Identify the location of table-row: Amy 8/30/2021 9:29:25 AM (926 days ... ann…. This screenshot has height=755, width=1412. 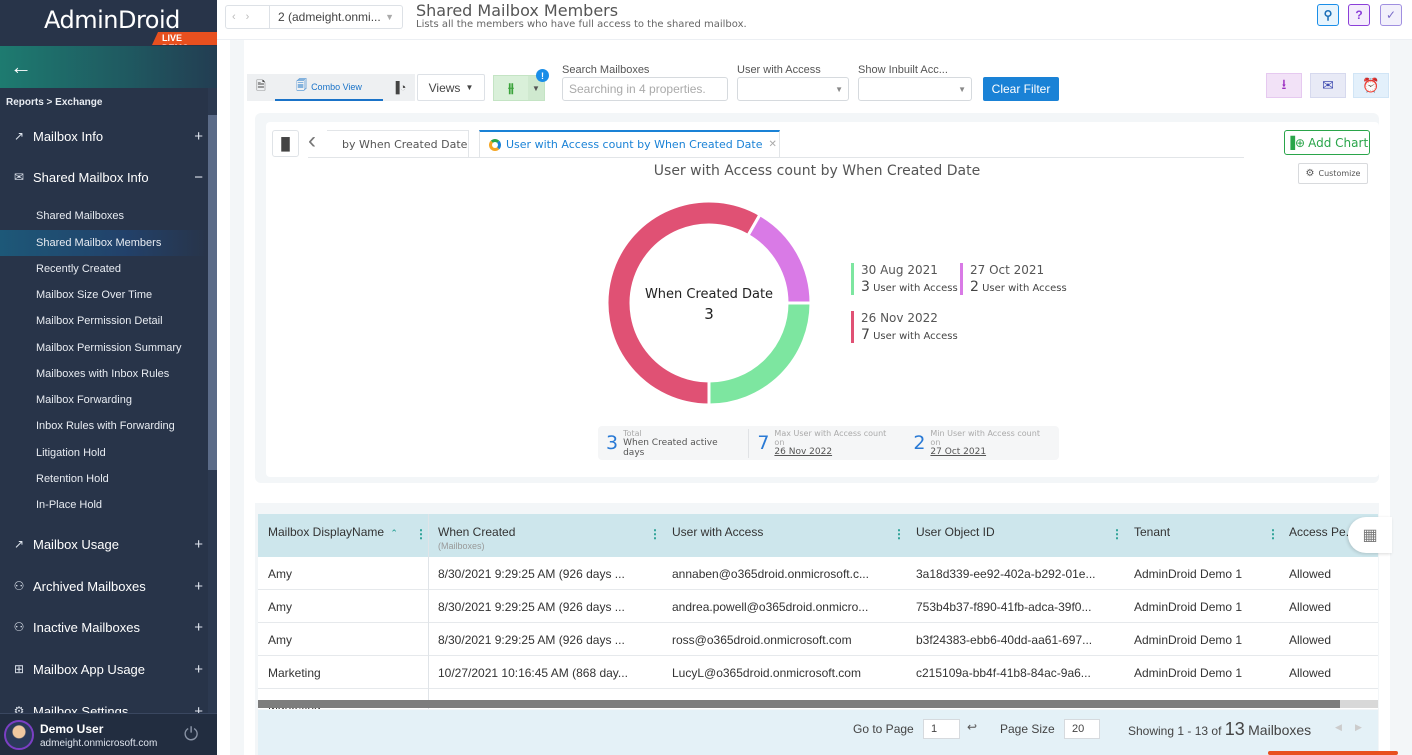
(818, 573).